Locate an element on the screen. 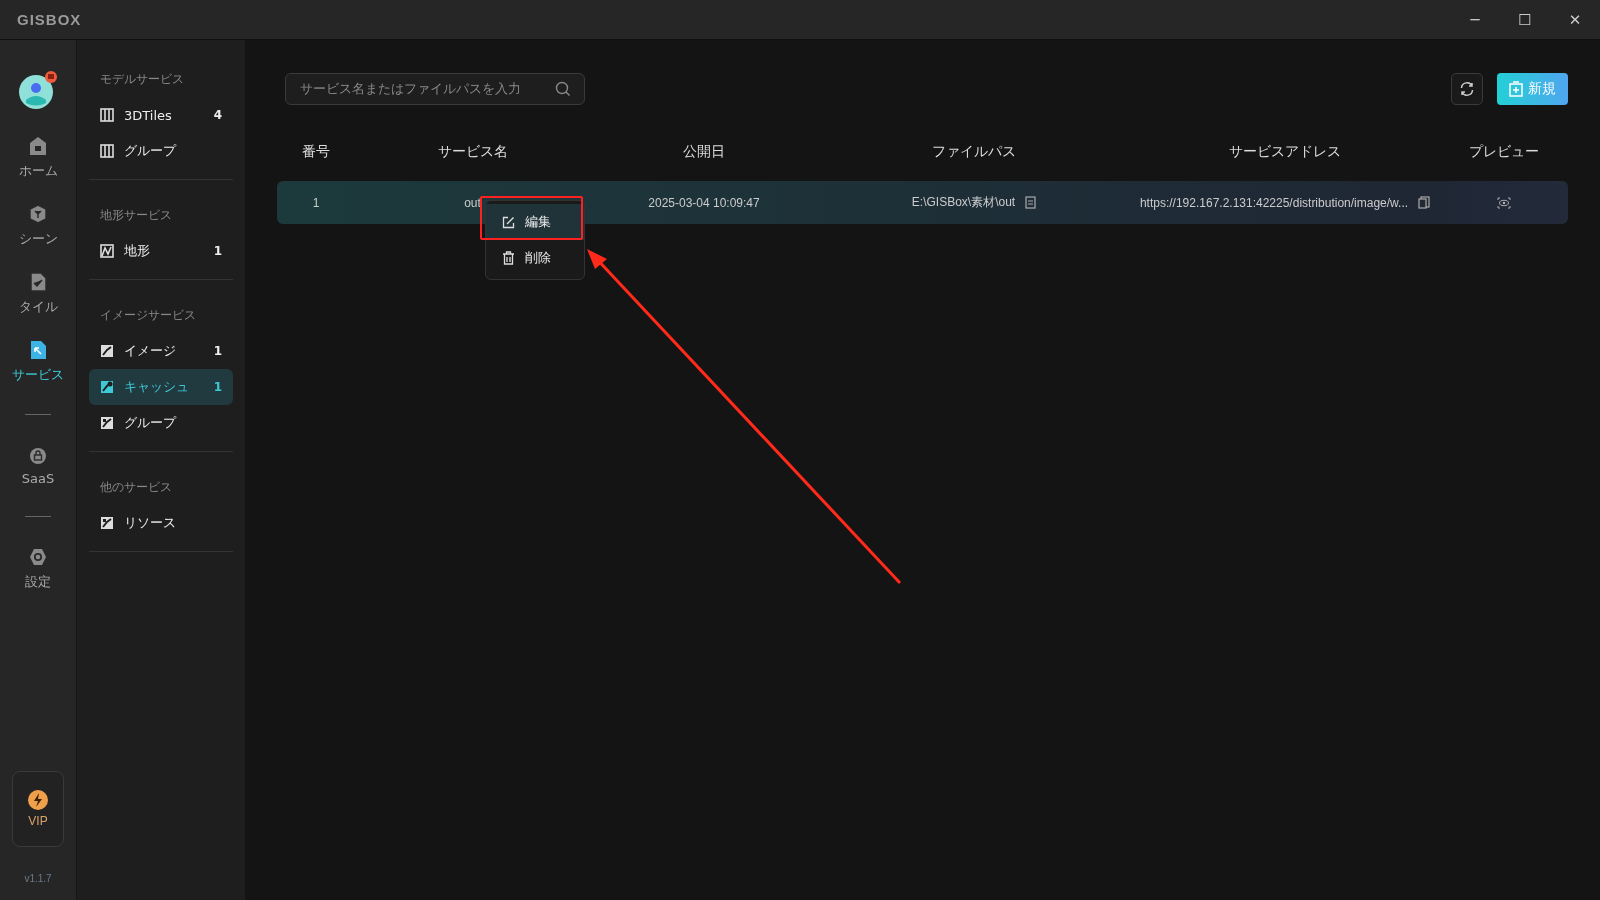  refresh-button is located at coordinates (1467, 88).